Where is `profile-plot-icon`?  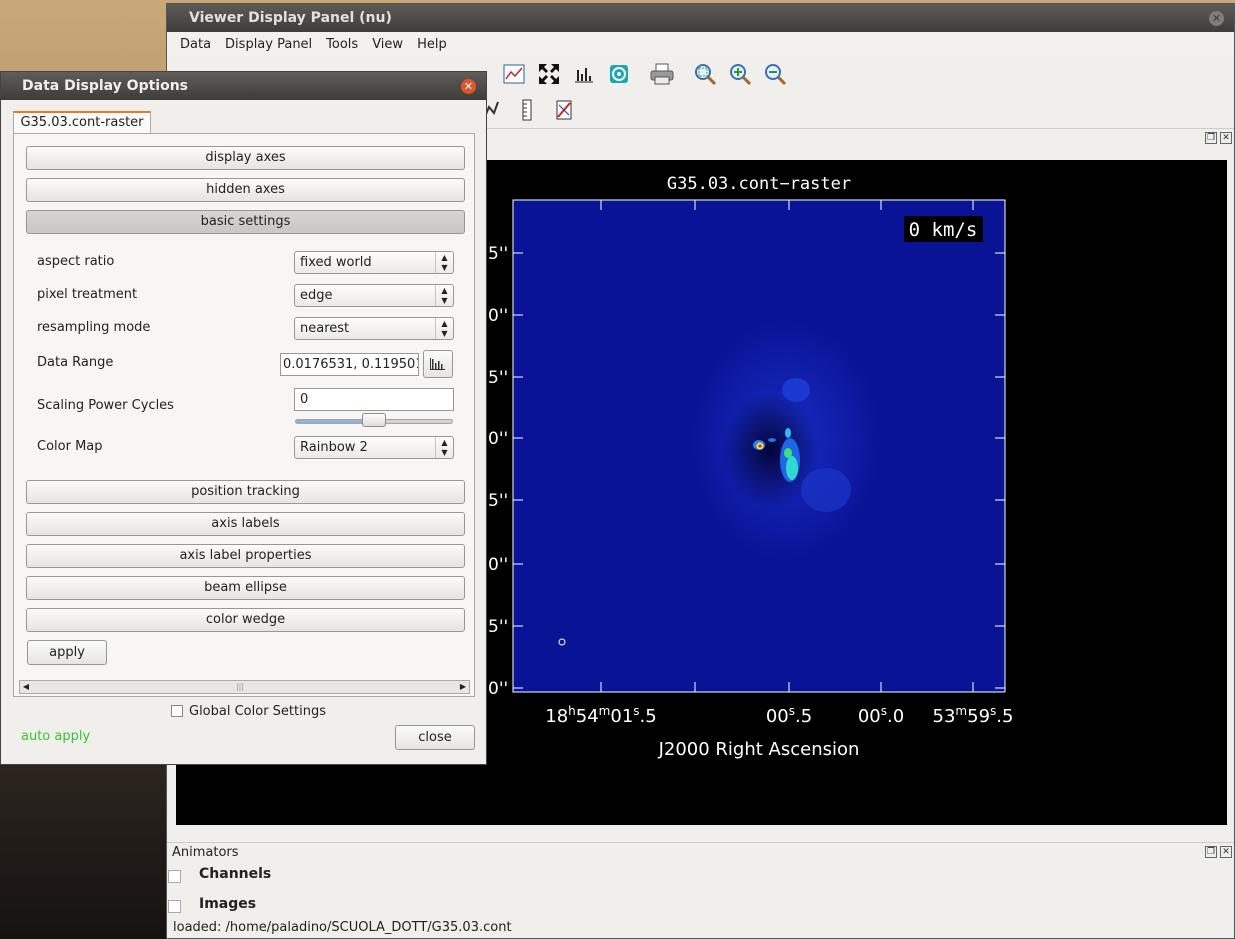
profile-plot-icon is located at coordinates (514, 74).